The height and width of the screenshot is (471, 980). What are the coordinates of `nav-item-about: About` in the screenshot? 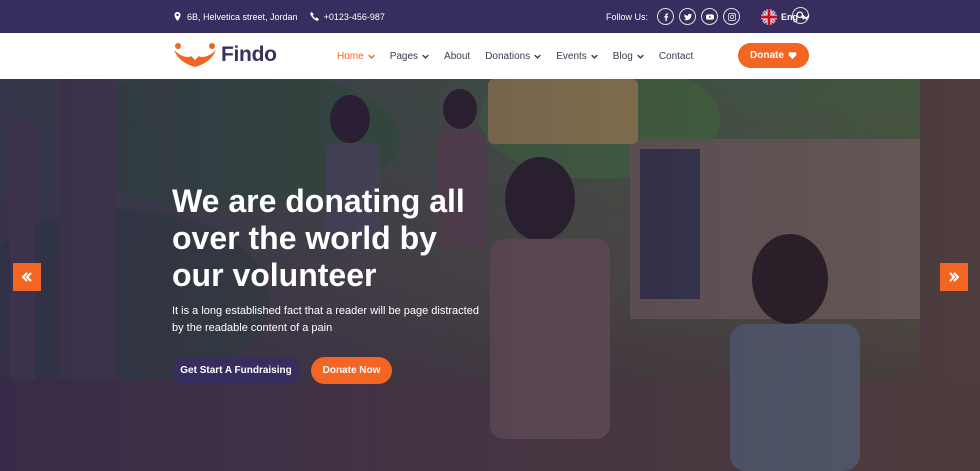 It's located at (457, 56).